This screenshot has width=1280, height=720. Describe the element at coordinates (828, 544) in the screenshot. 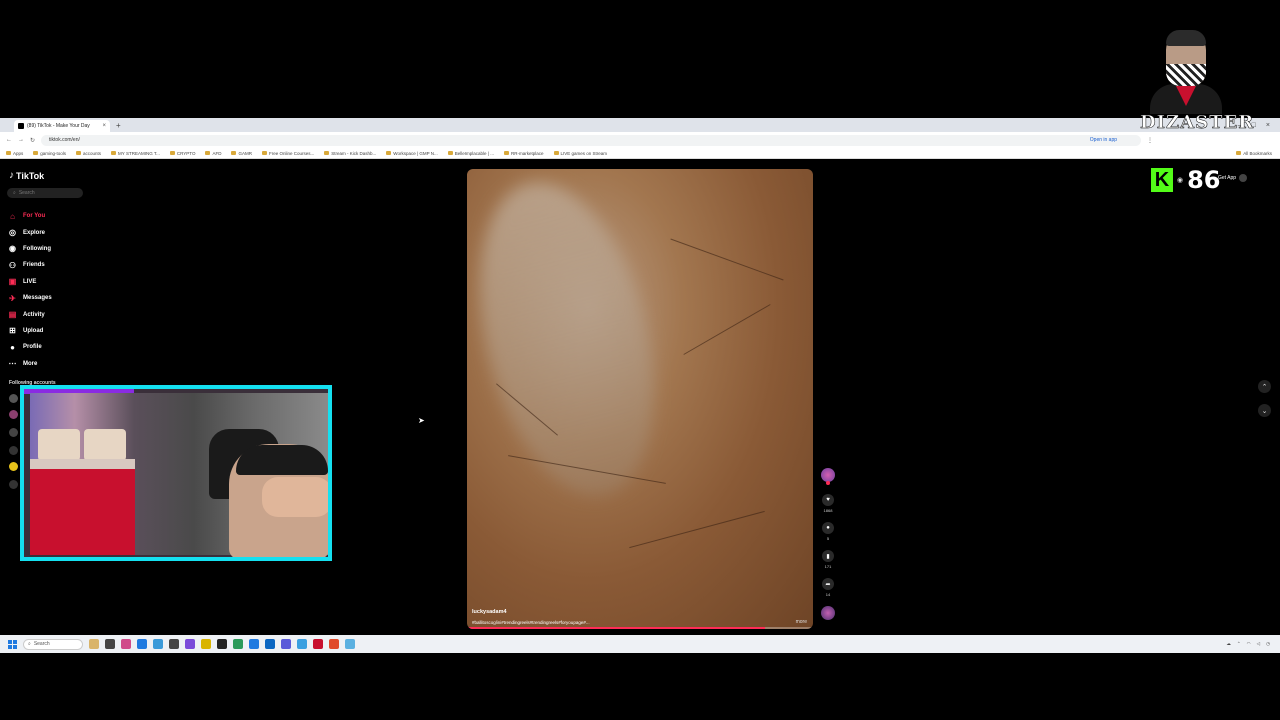

I see `action-rail: ♥ 1868 ● 5 ▮ 171 ➦ 14` at that location.